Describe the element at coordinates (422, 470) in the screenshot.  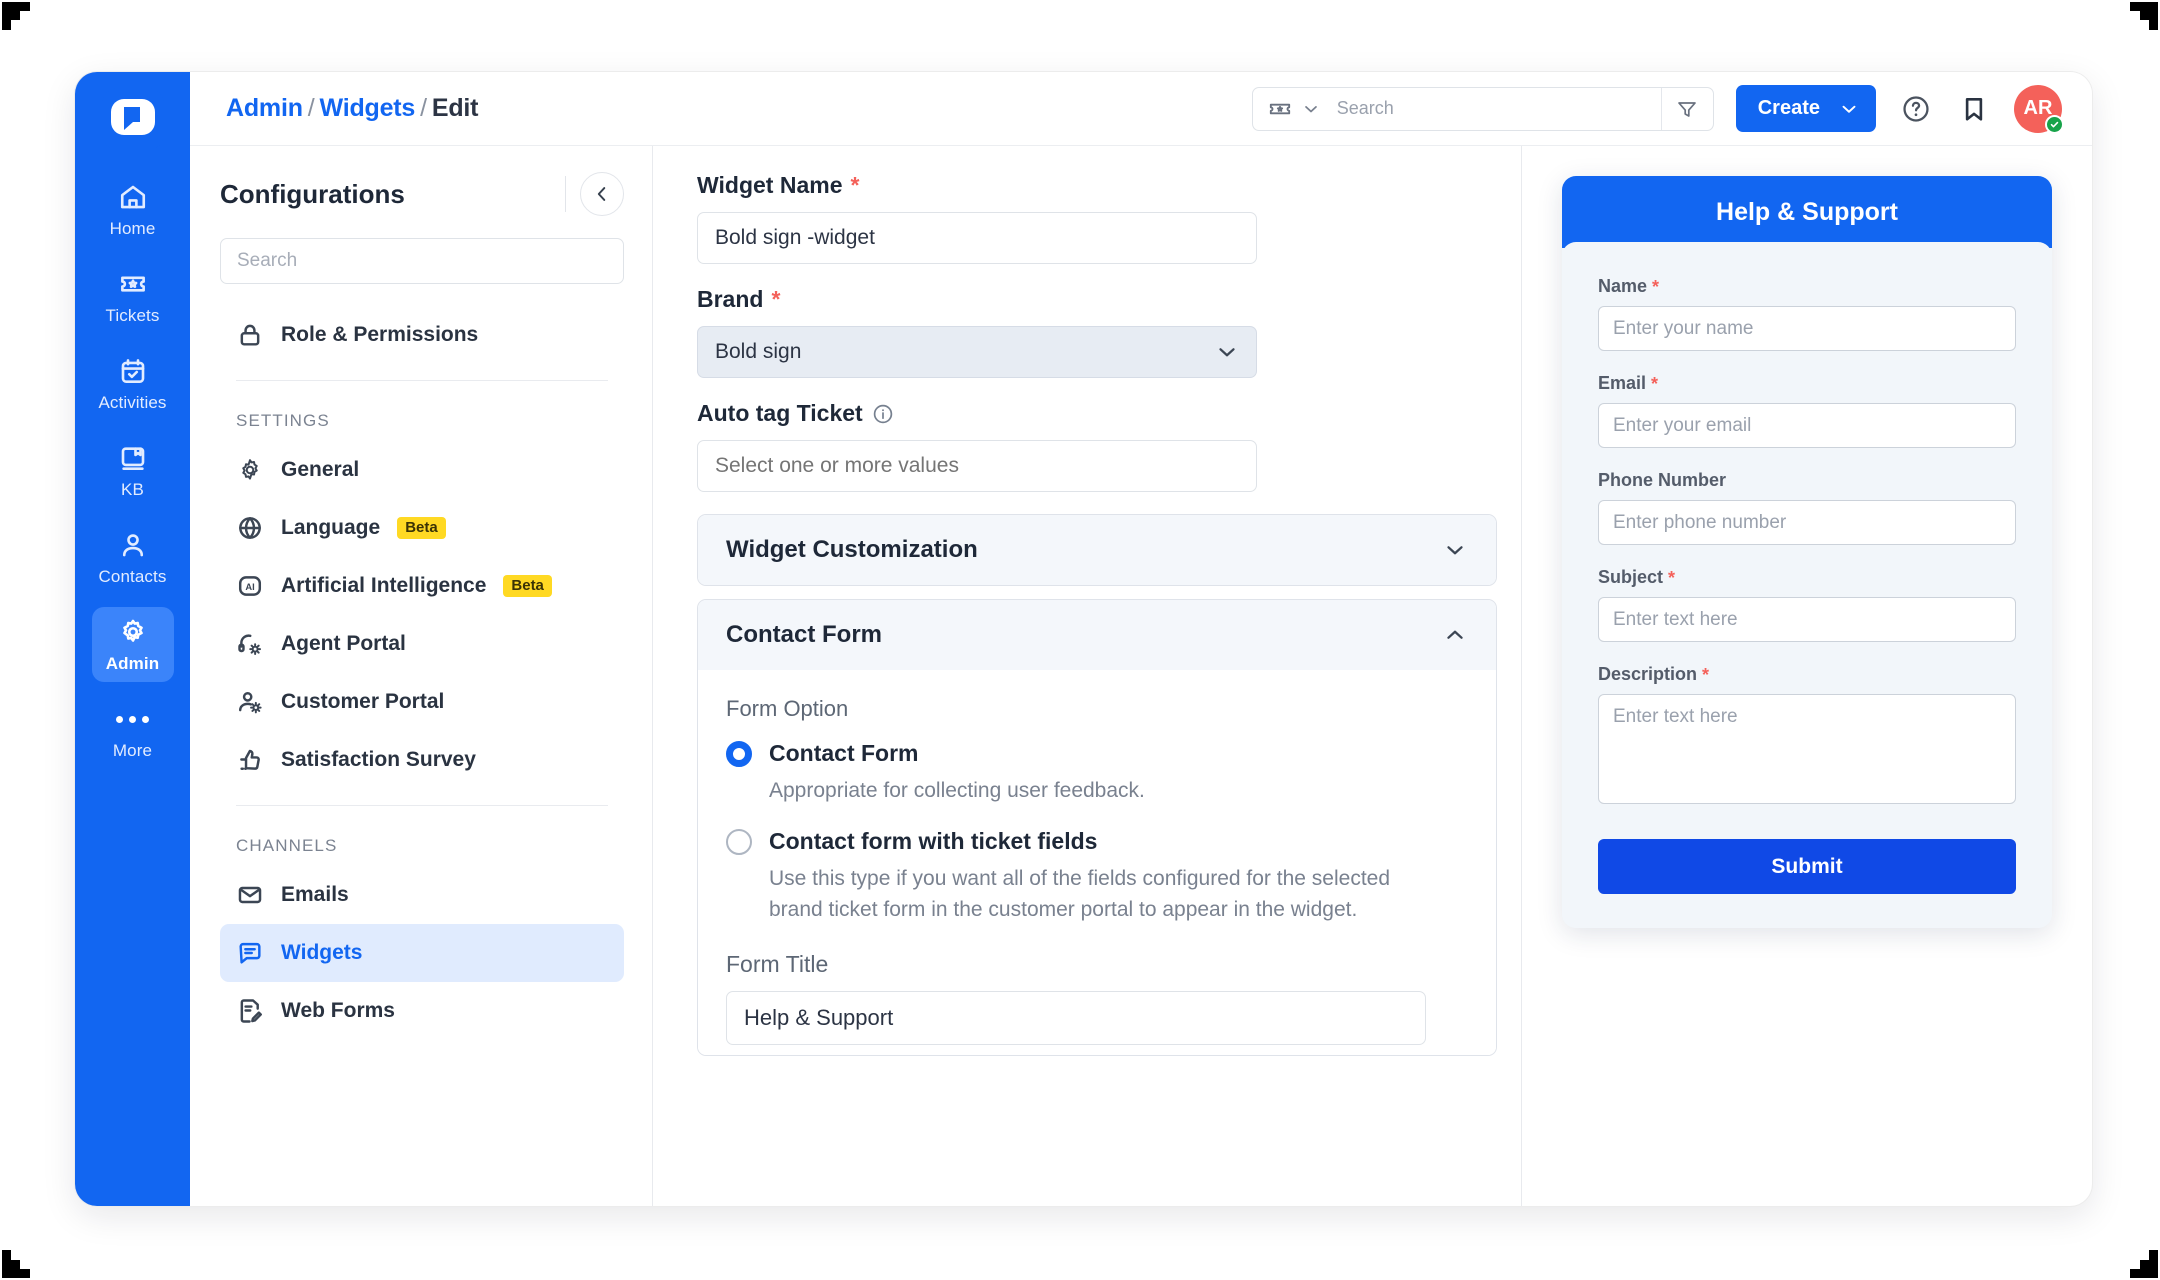
I see `cfg-item-general: General` at that location.